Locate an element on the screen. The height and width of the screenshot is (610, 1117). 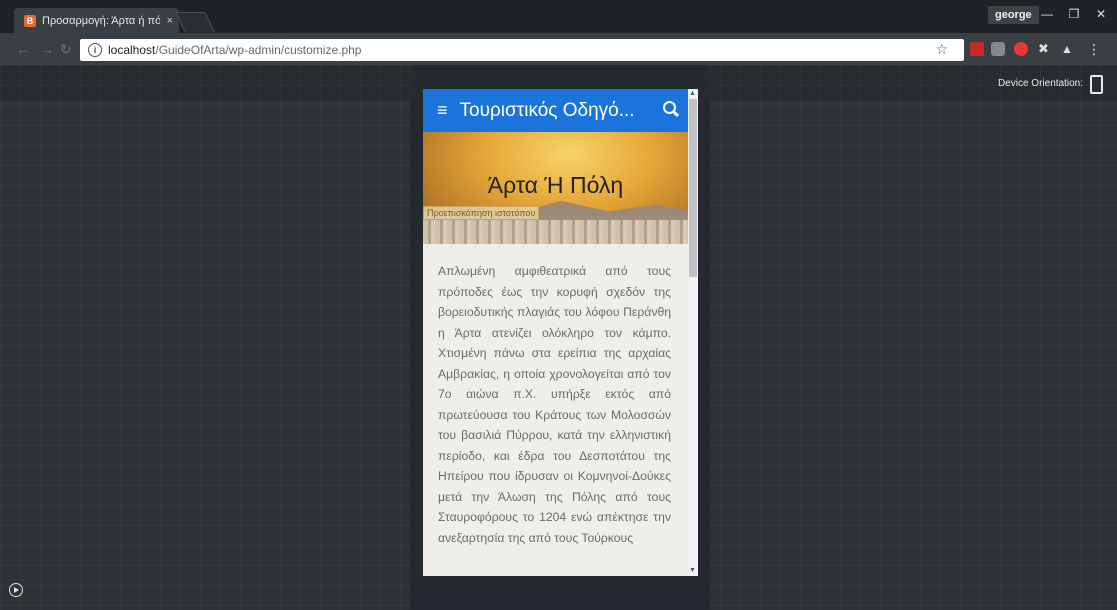
search-icon is located at coordinates (669, 107).